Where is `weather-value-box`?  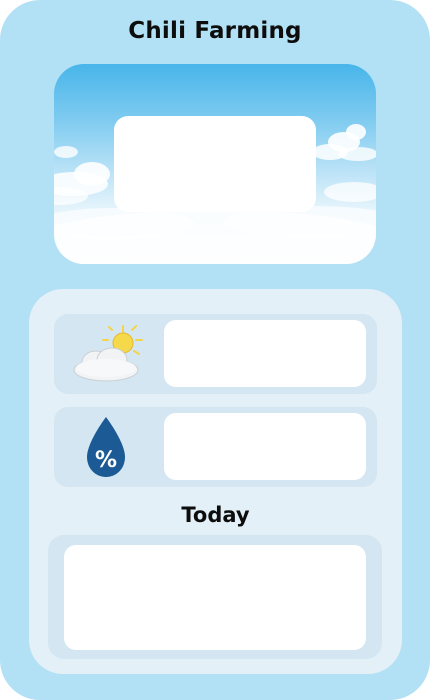 weather-value-box is located at coordinates (265, 353).